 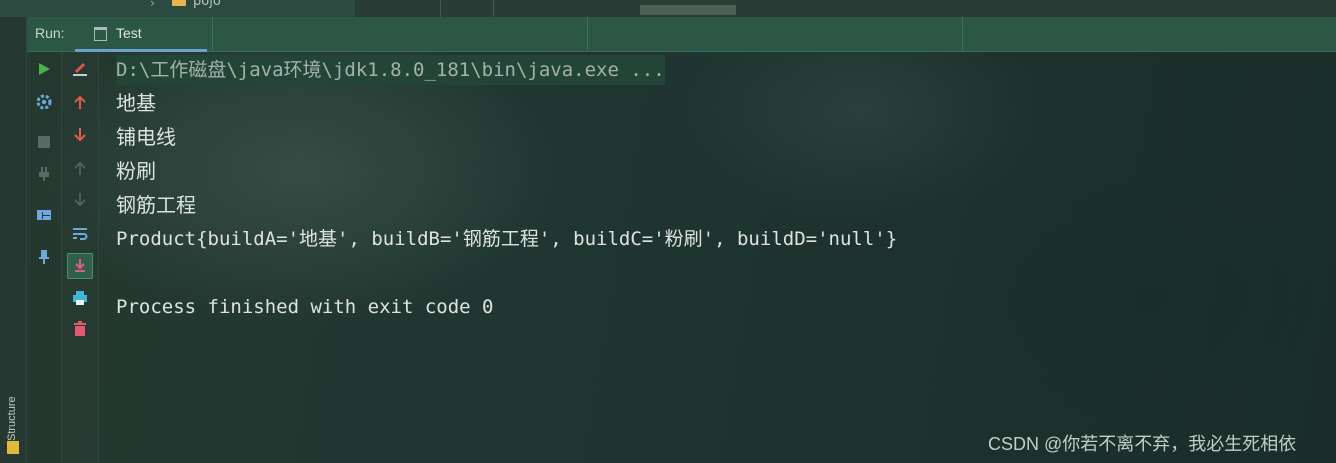 I want to click on previous-occurrence-button, so click(x=80, y=102).